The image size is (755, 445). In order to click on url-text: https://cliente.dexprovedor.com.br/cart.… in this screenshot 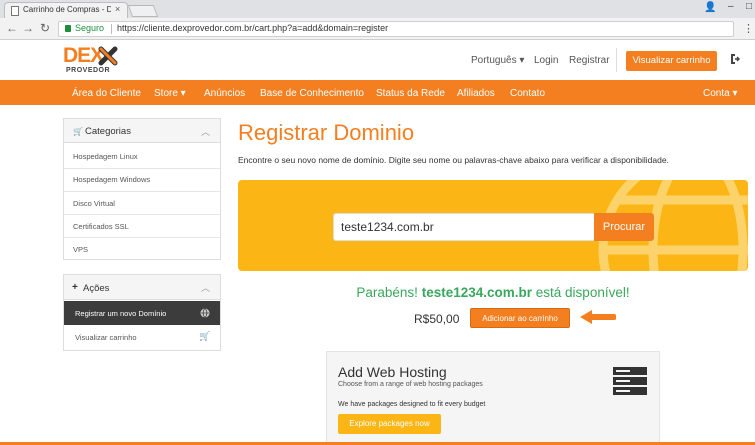, I will do `click(253, 28)`.